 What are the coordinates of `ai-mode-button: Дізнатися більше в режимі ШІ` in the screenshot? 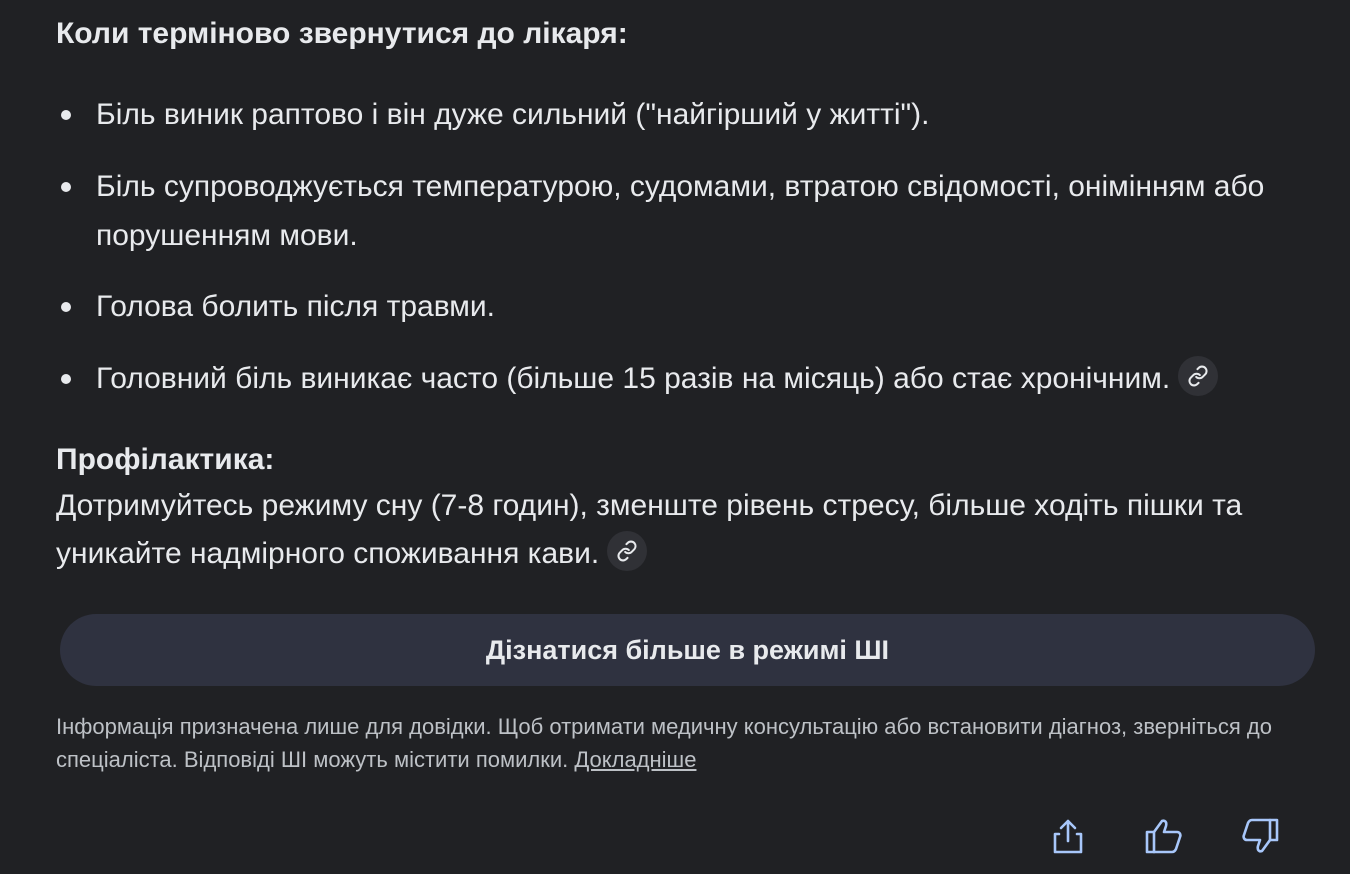 It's located at (687, 650).